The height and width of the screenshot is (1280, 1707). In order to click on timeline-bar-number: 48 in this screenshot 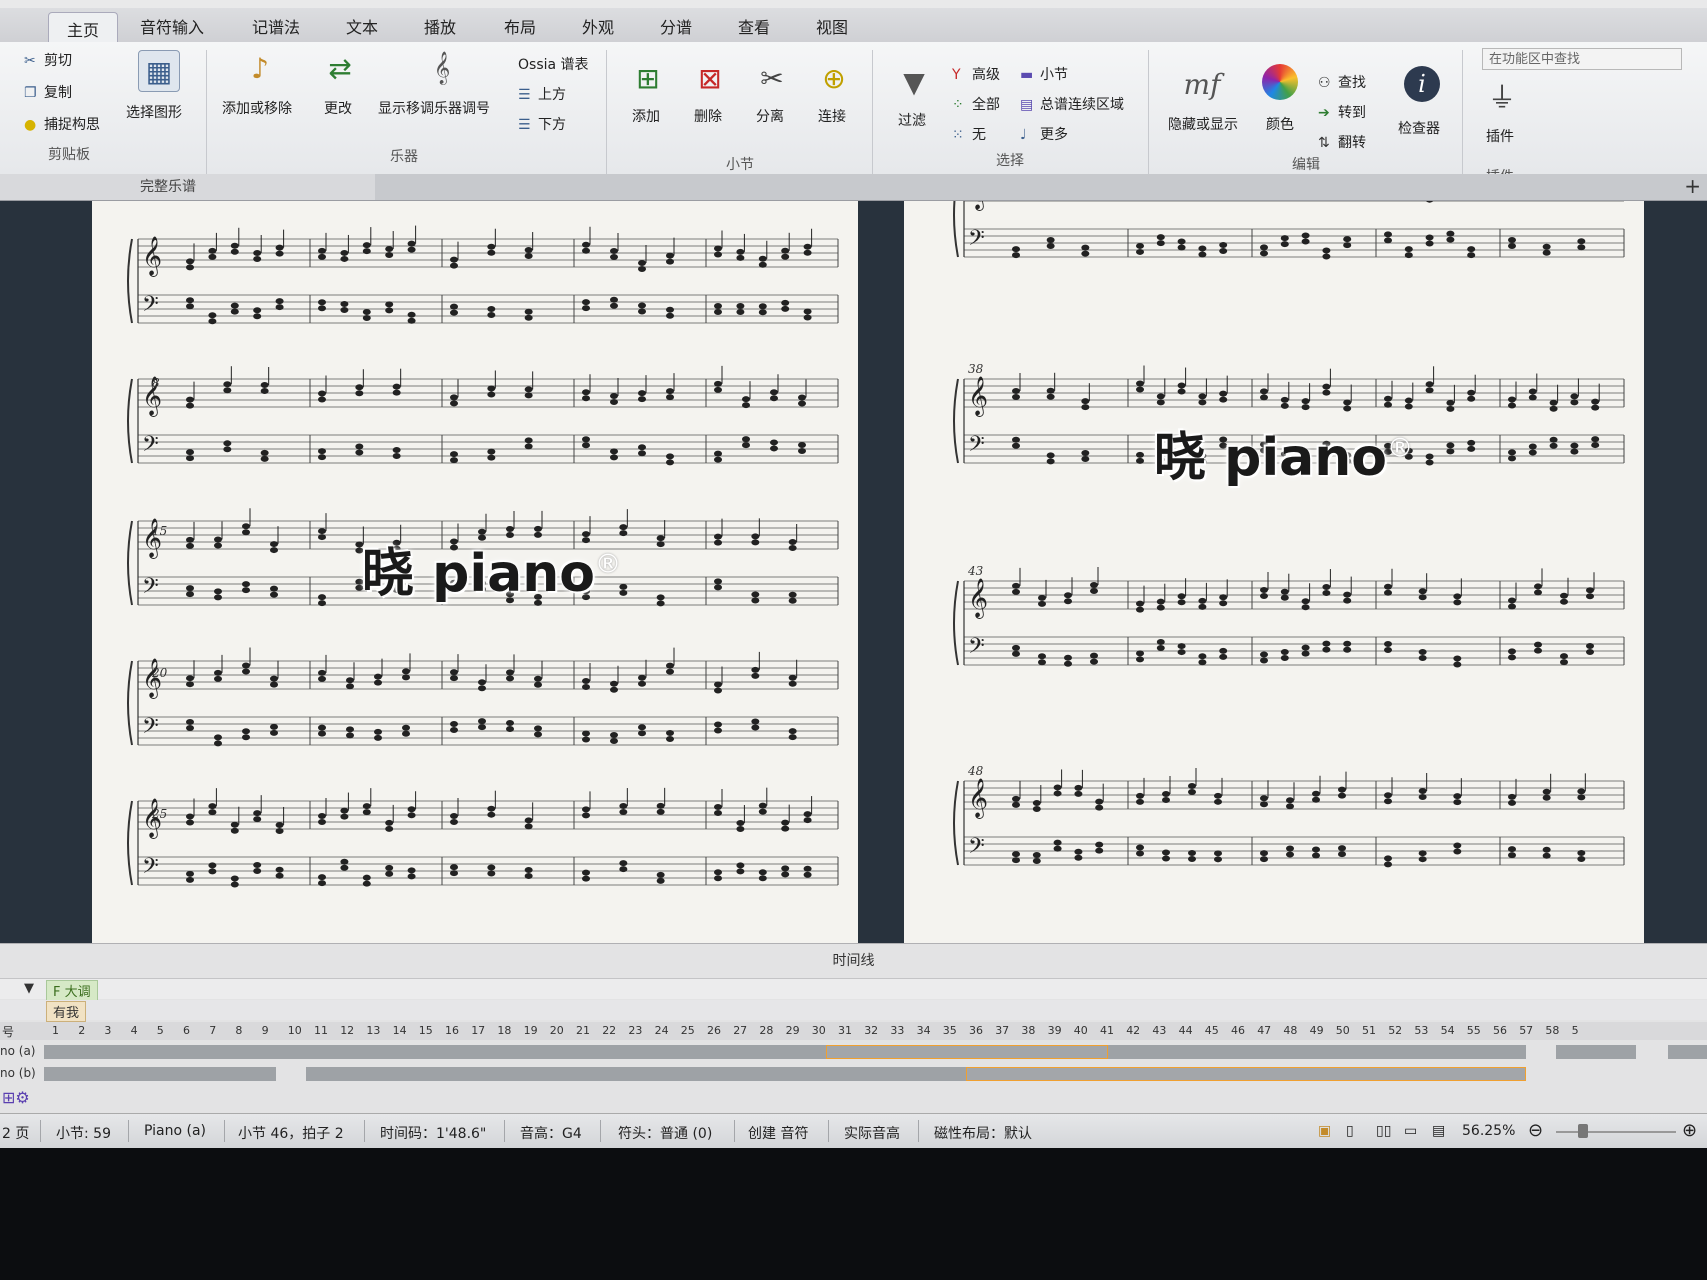, I will do `click(1290, 1030)`.